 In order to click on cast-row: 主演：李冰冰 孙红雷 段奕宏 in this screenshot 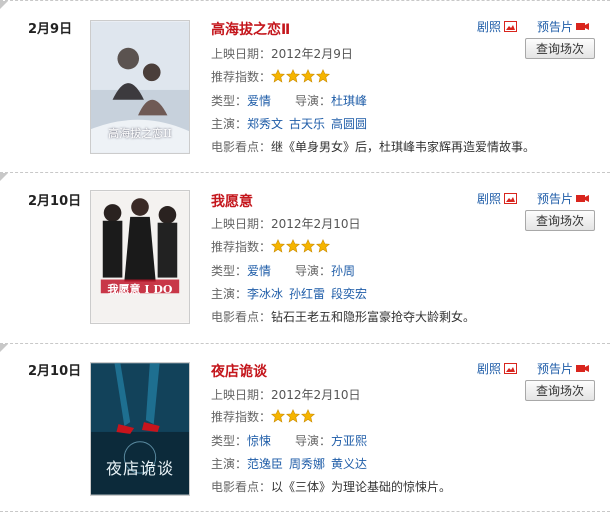, I will do `click(292, 293)`.